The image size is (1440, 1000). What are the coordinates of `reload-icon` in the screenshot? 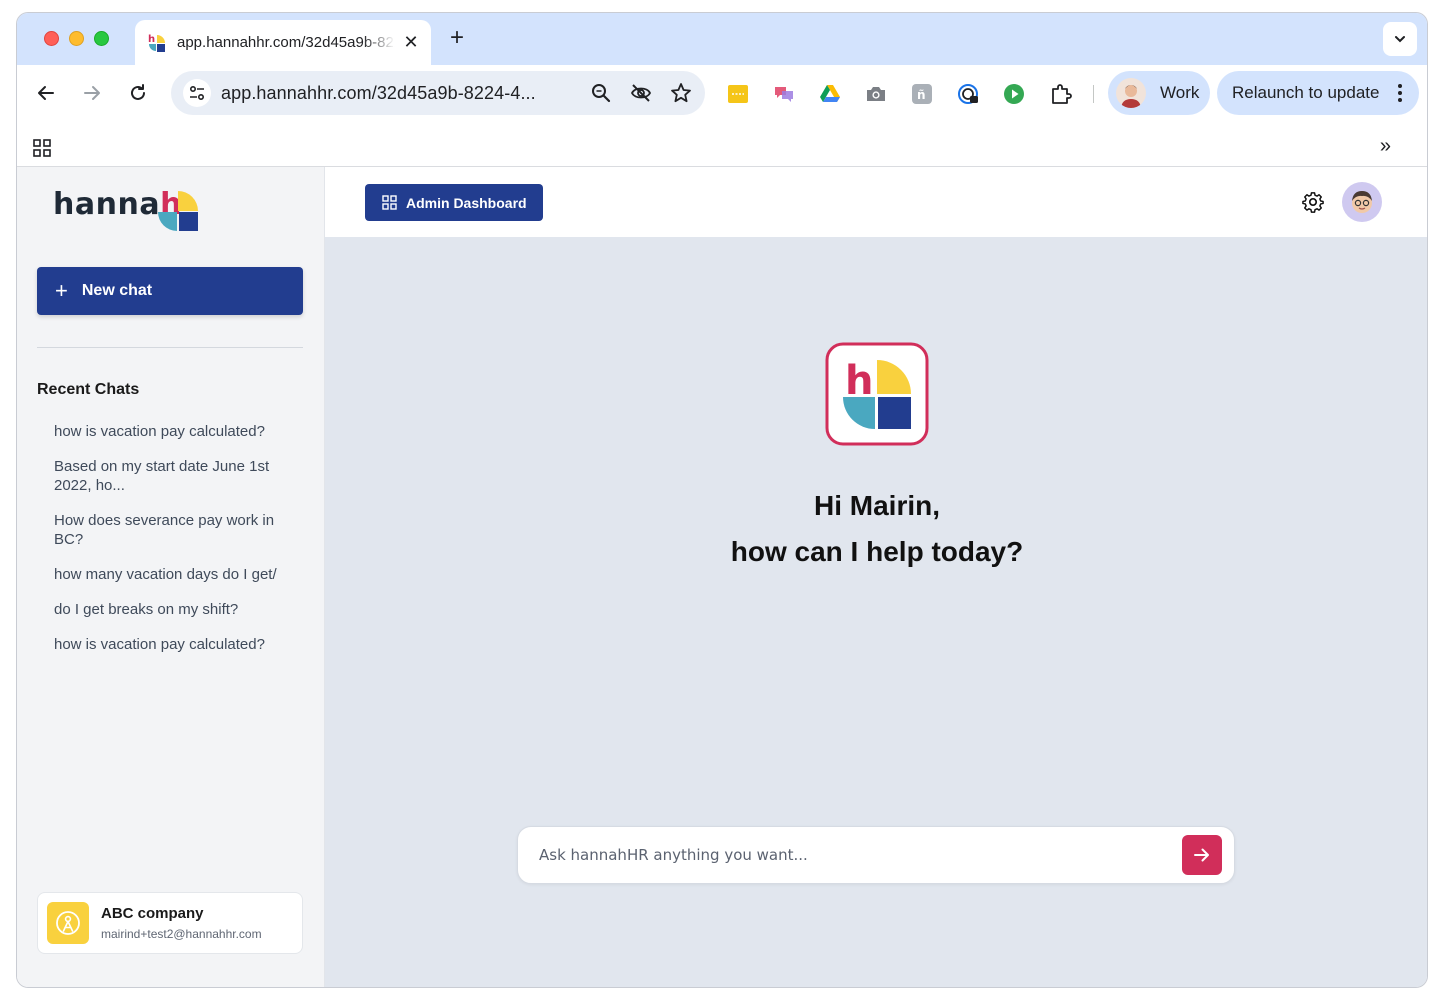 It's located at (138, 92).